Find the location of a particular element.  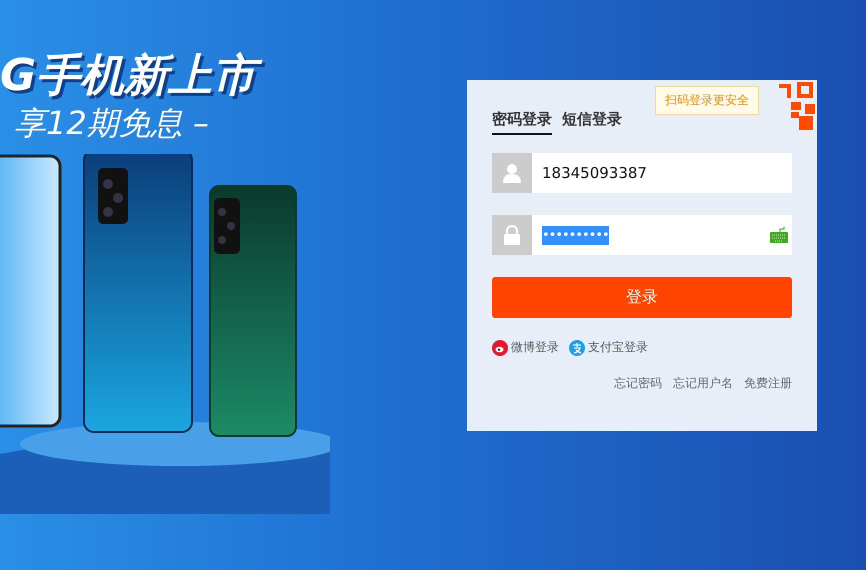

weibo-icon is located at coordinates (500, 348).